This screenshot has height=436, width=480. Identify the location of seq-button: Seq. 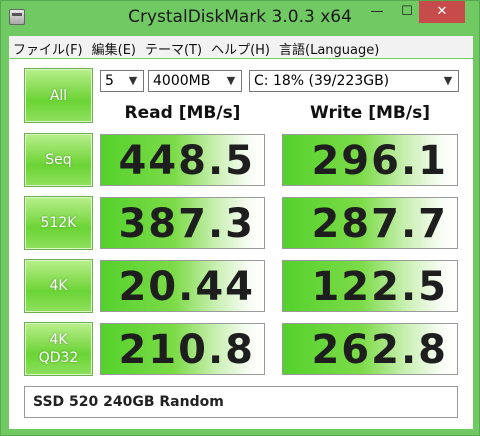
(58, 160).